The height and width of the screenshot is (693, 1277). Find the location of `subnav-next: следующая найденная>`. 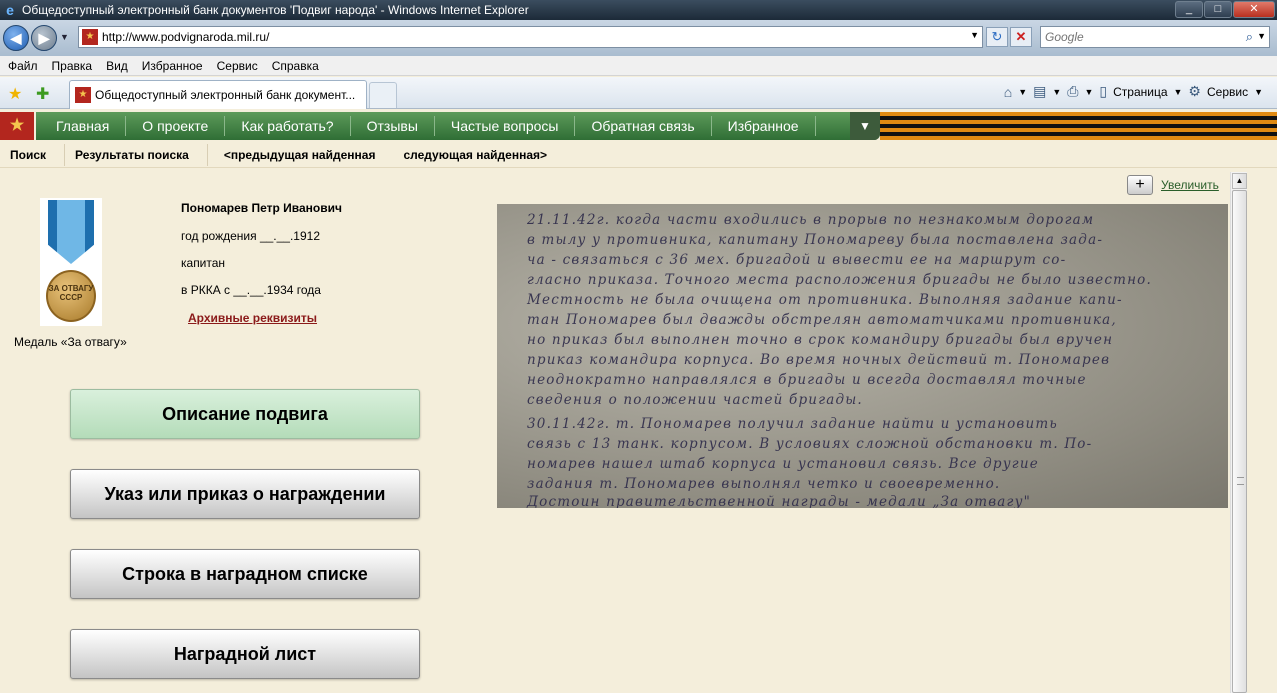

subnav-next: следующая найденная> is located at coordinates (473, 155).